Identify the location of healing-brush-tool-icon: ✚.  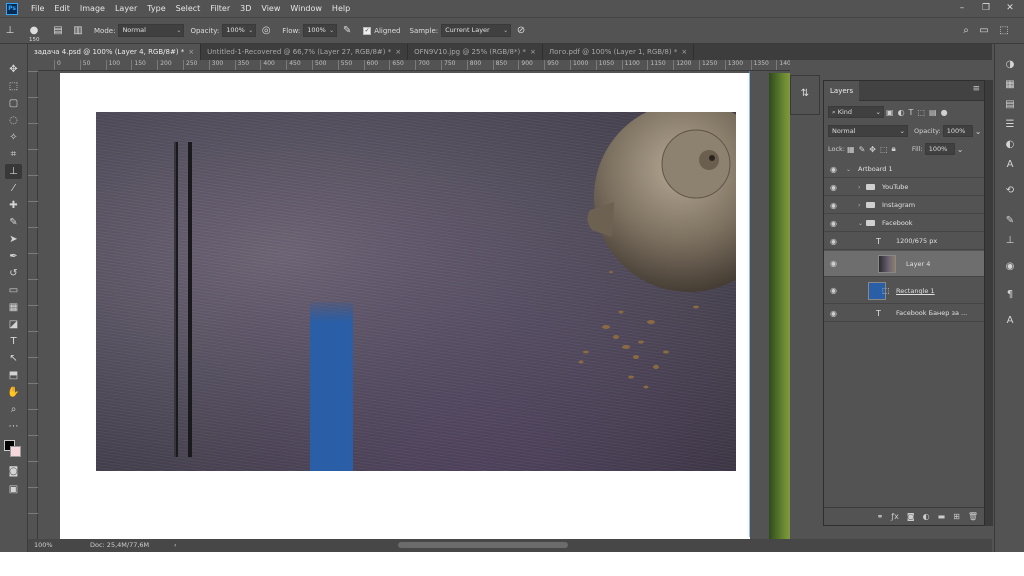
(13, 205).